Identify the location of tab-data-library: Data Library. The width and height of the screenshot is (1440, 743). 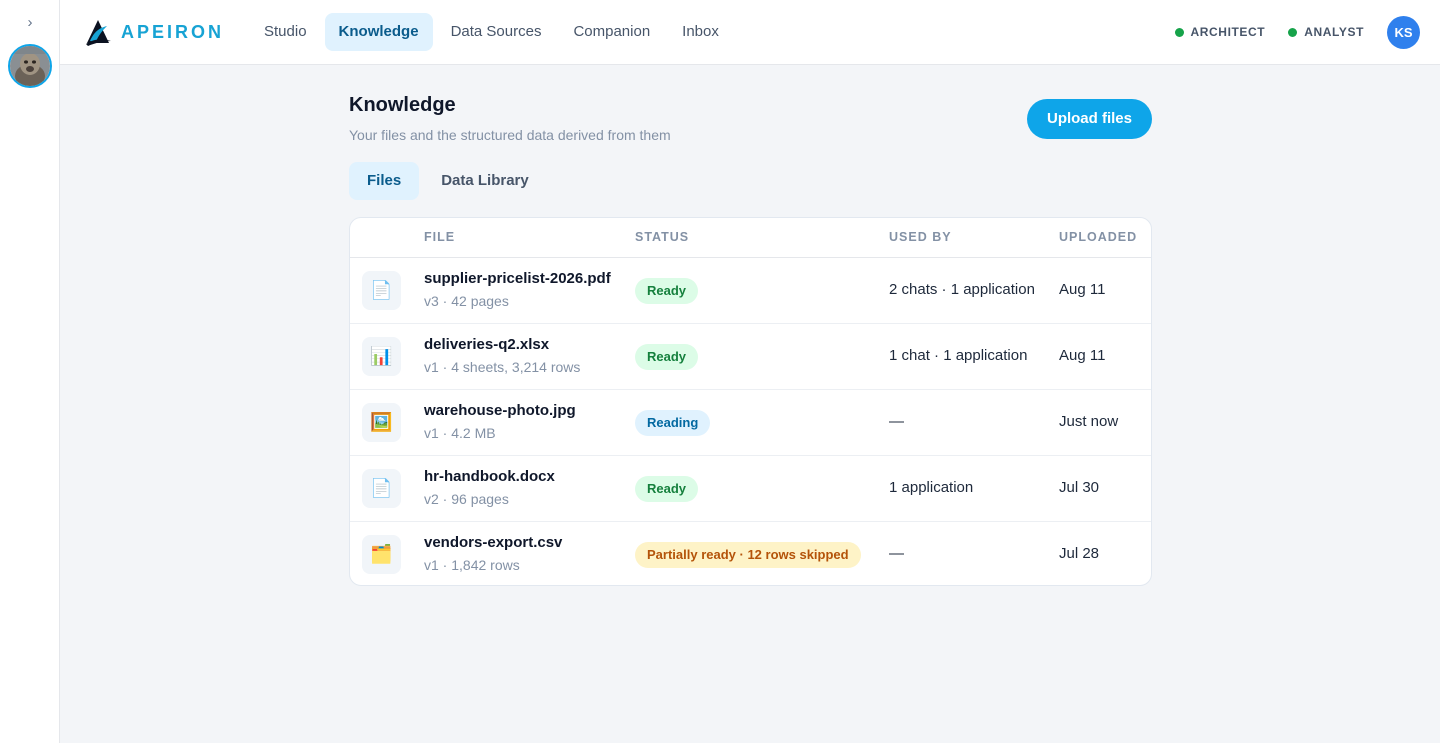
(485, 181).